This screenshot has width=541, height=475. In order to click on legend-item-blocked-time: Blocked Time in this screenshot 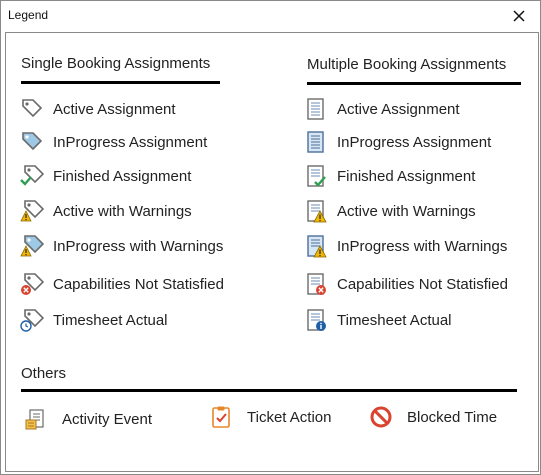, I will do `click(433, 417)`.